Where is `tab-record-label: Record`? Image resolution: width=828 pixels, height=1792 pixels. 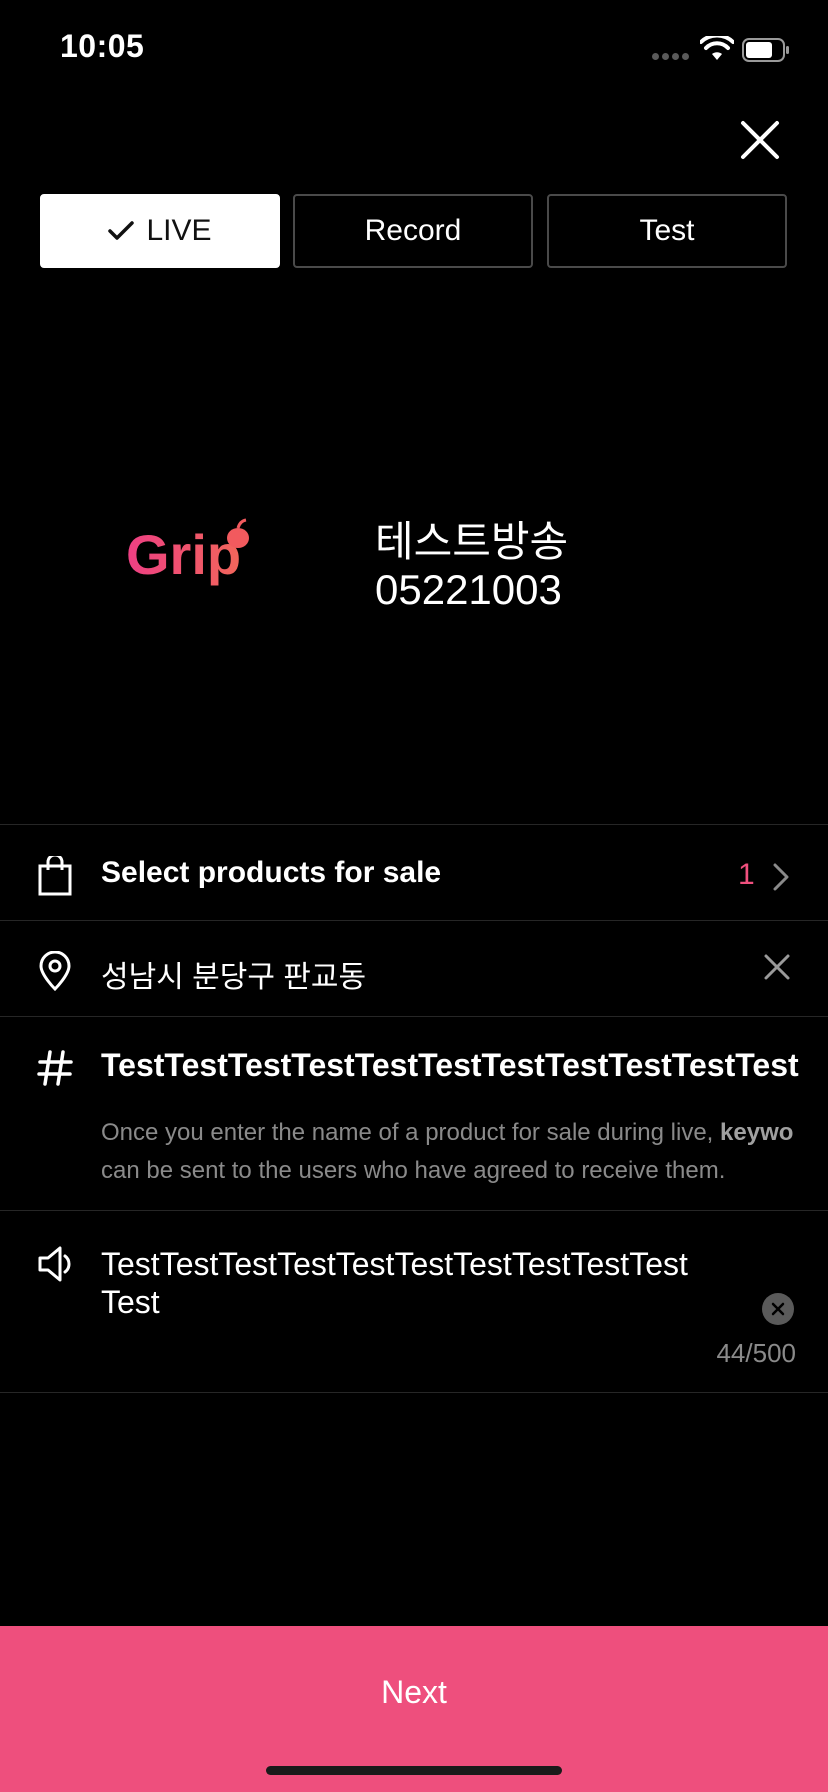
tab-record-label: Record is located at coordinates (413, 230).